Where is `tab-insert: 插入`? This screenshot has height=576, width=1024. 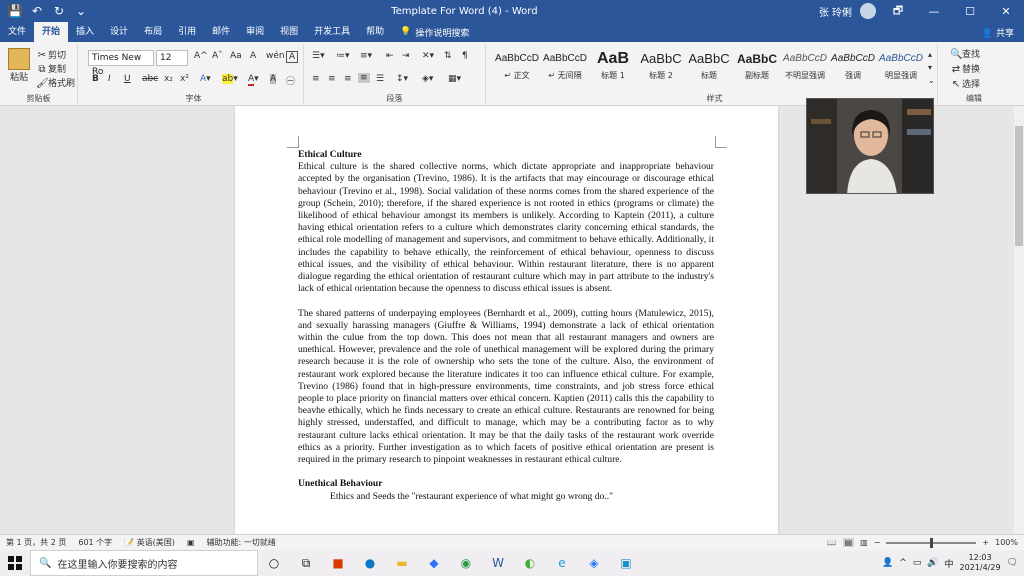 tab-insert: 插入 is located at coordinates (85, 32).